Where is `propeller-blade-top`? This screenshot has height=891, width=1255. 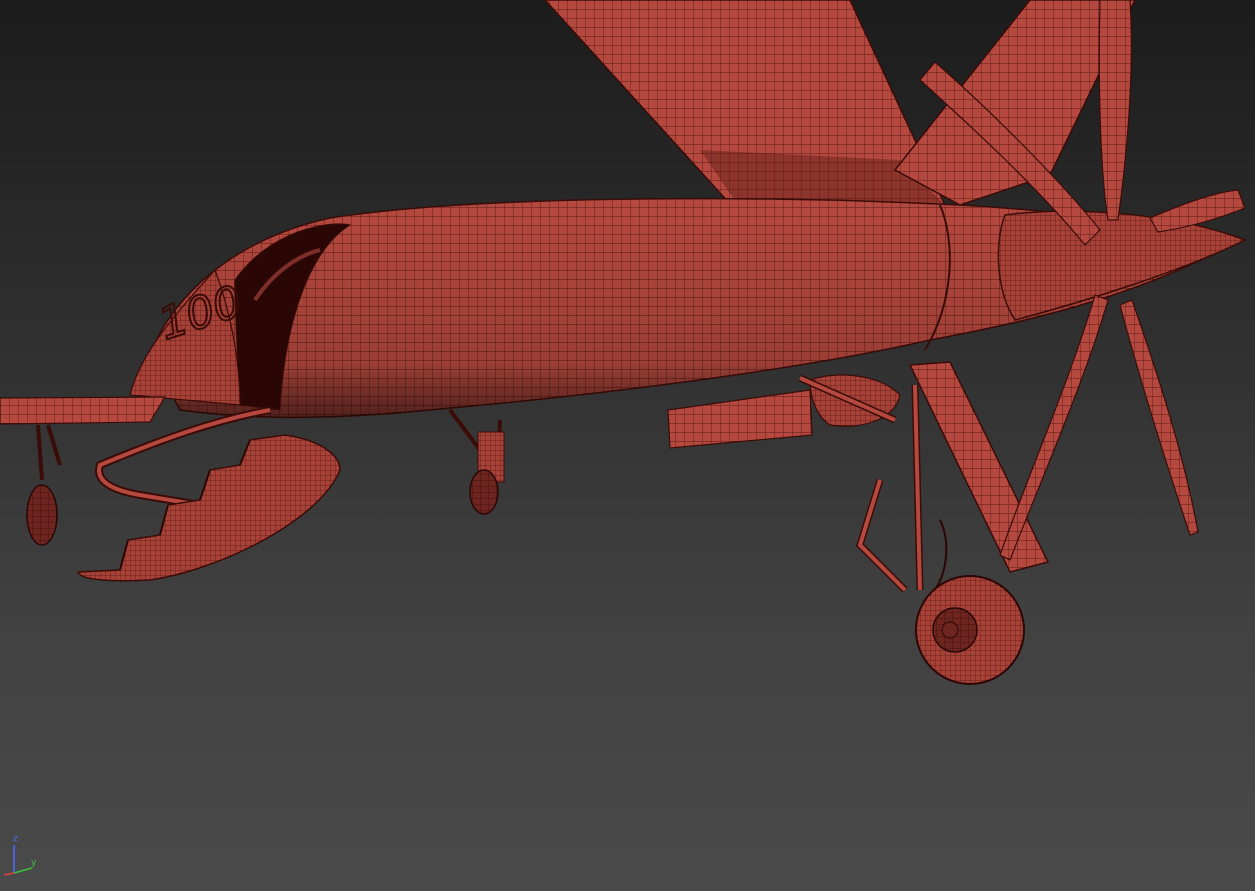
propeller-blade-top is located at coordinates (1115, 110).